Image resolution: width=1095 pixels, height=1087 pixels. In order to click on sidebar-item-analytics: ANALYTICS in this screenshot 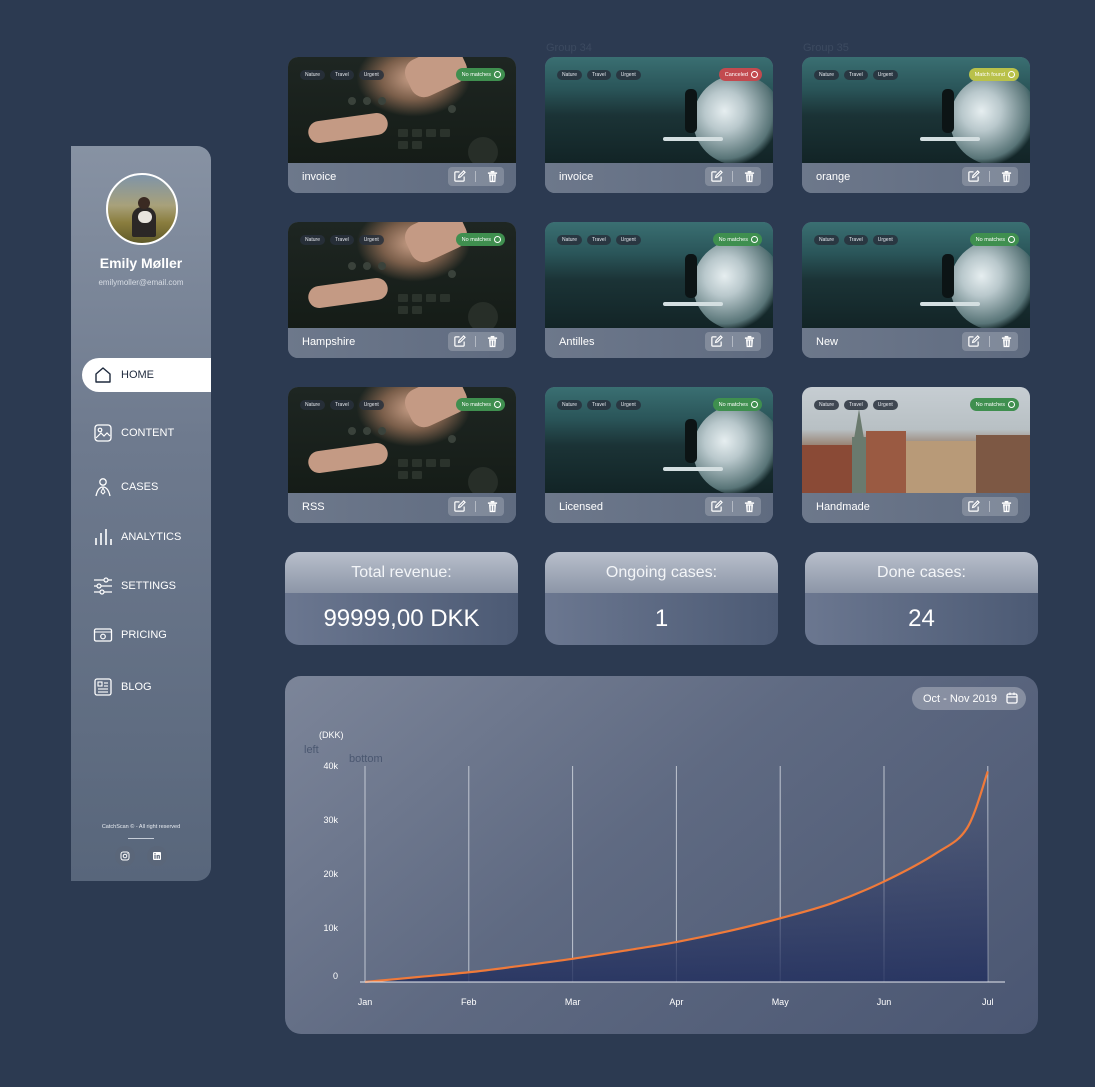, I will do `click(146, 537)`.